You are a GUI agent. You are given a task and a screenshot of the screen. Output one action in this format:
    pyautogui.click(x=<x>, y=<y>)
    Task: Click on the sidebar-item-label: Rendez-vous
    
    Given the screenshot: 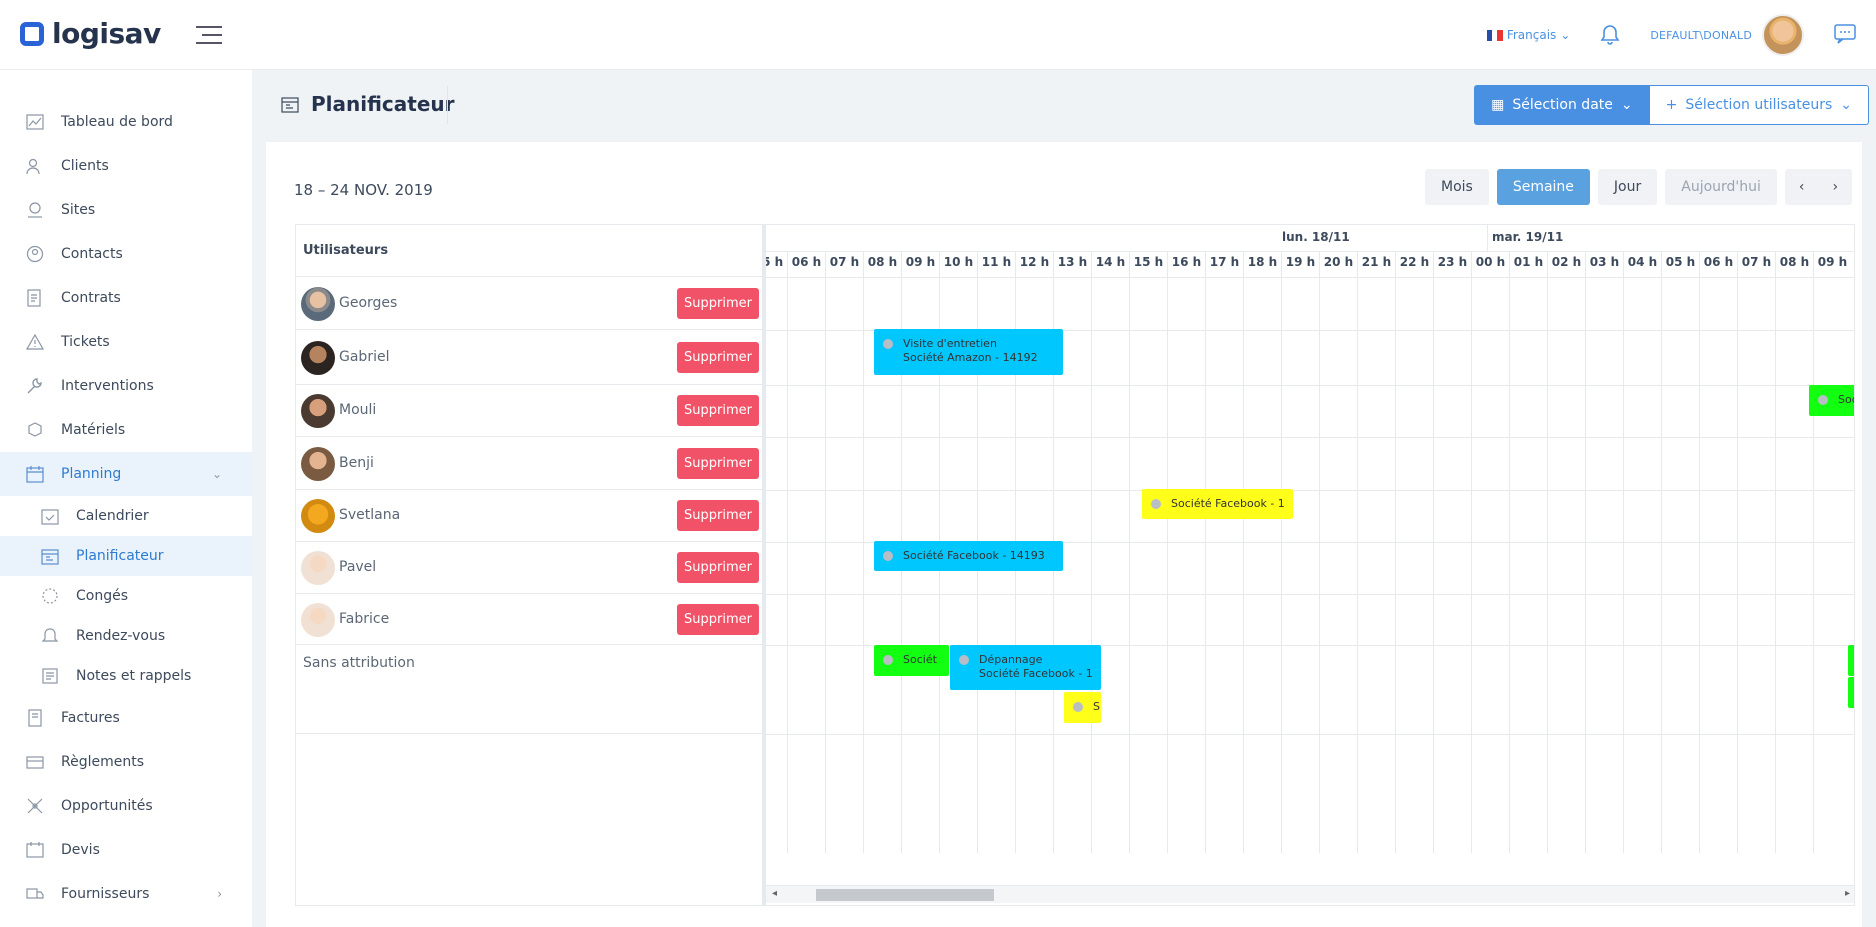 What is the action you would take?
    pyautogui.click(x=121, y=636)
    